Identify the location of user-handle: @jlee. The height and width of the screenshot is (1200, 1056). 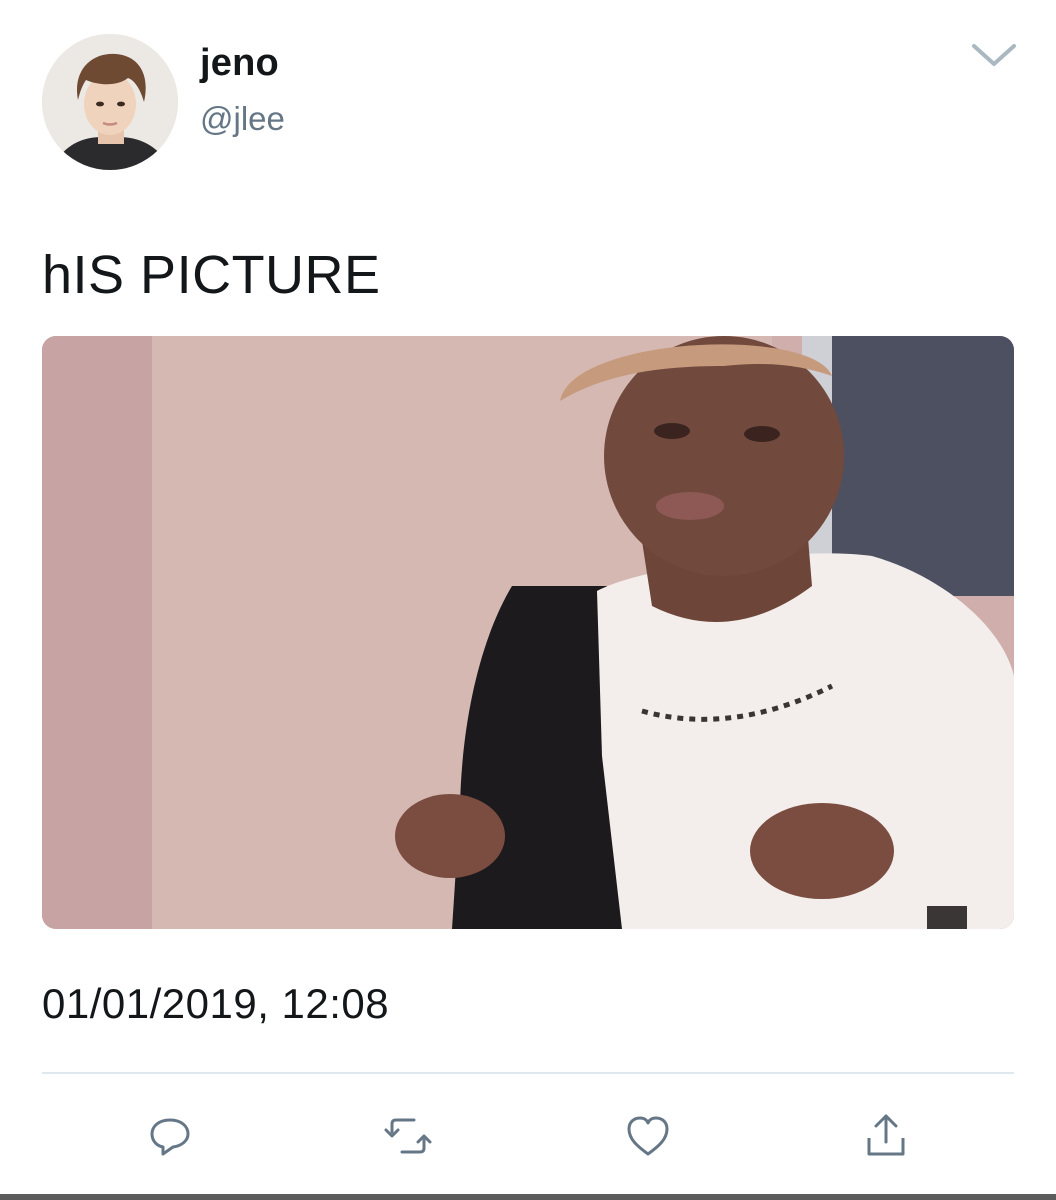
(242, 119).